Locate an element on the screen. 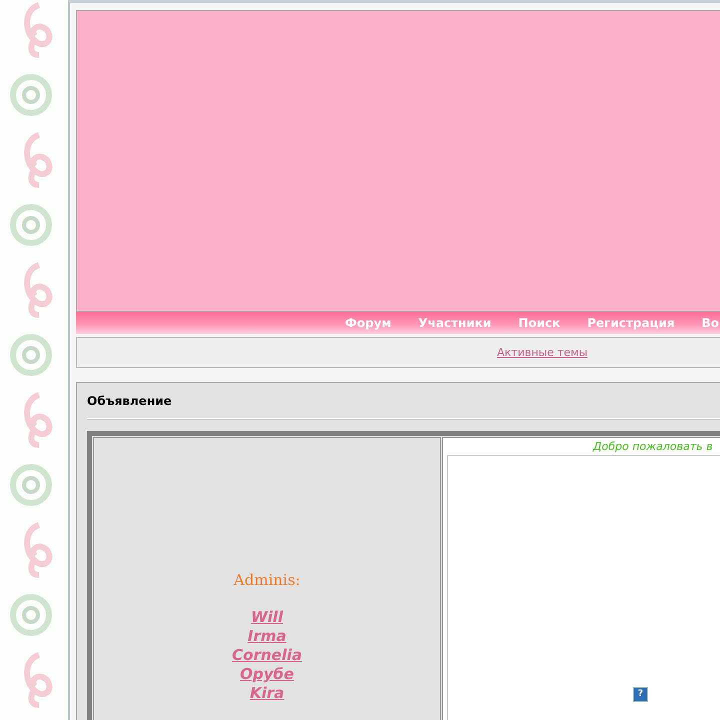 This screenshot has height=720, width=720. nav-link: Во is located at coordinates (711, 323).